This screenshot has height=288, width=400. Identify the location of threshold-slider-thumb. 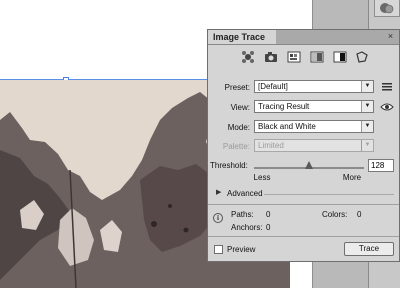
(309, 165).